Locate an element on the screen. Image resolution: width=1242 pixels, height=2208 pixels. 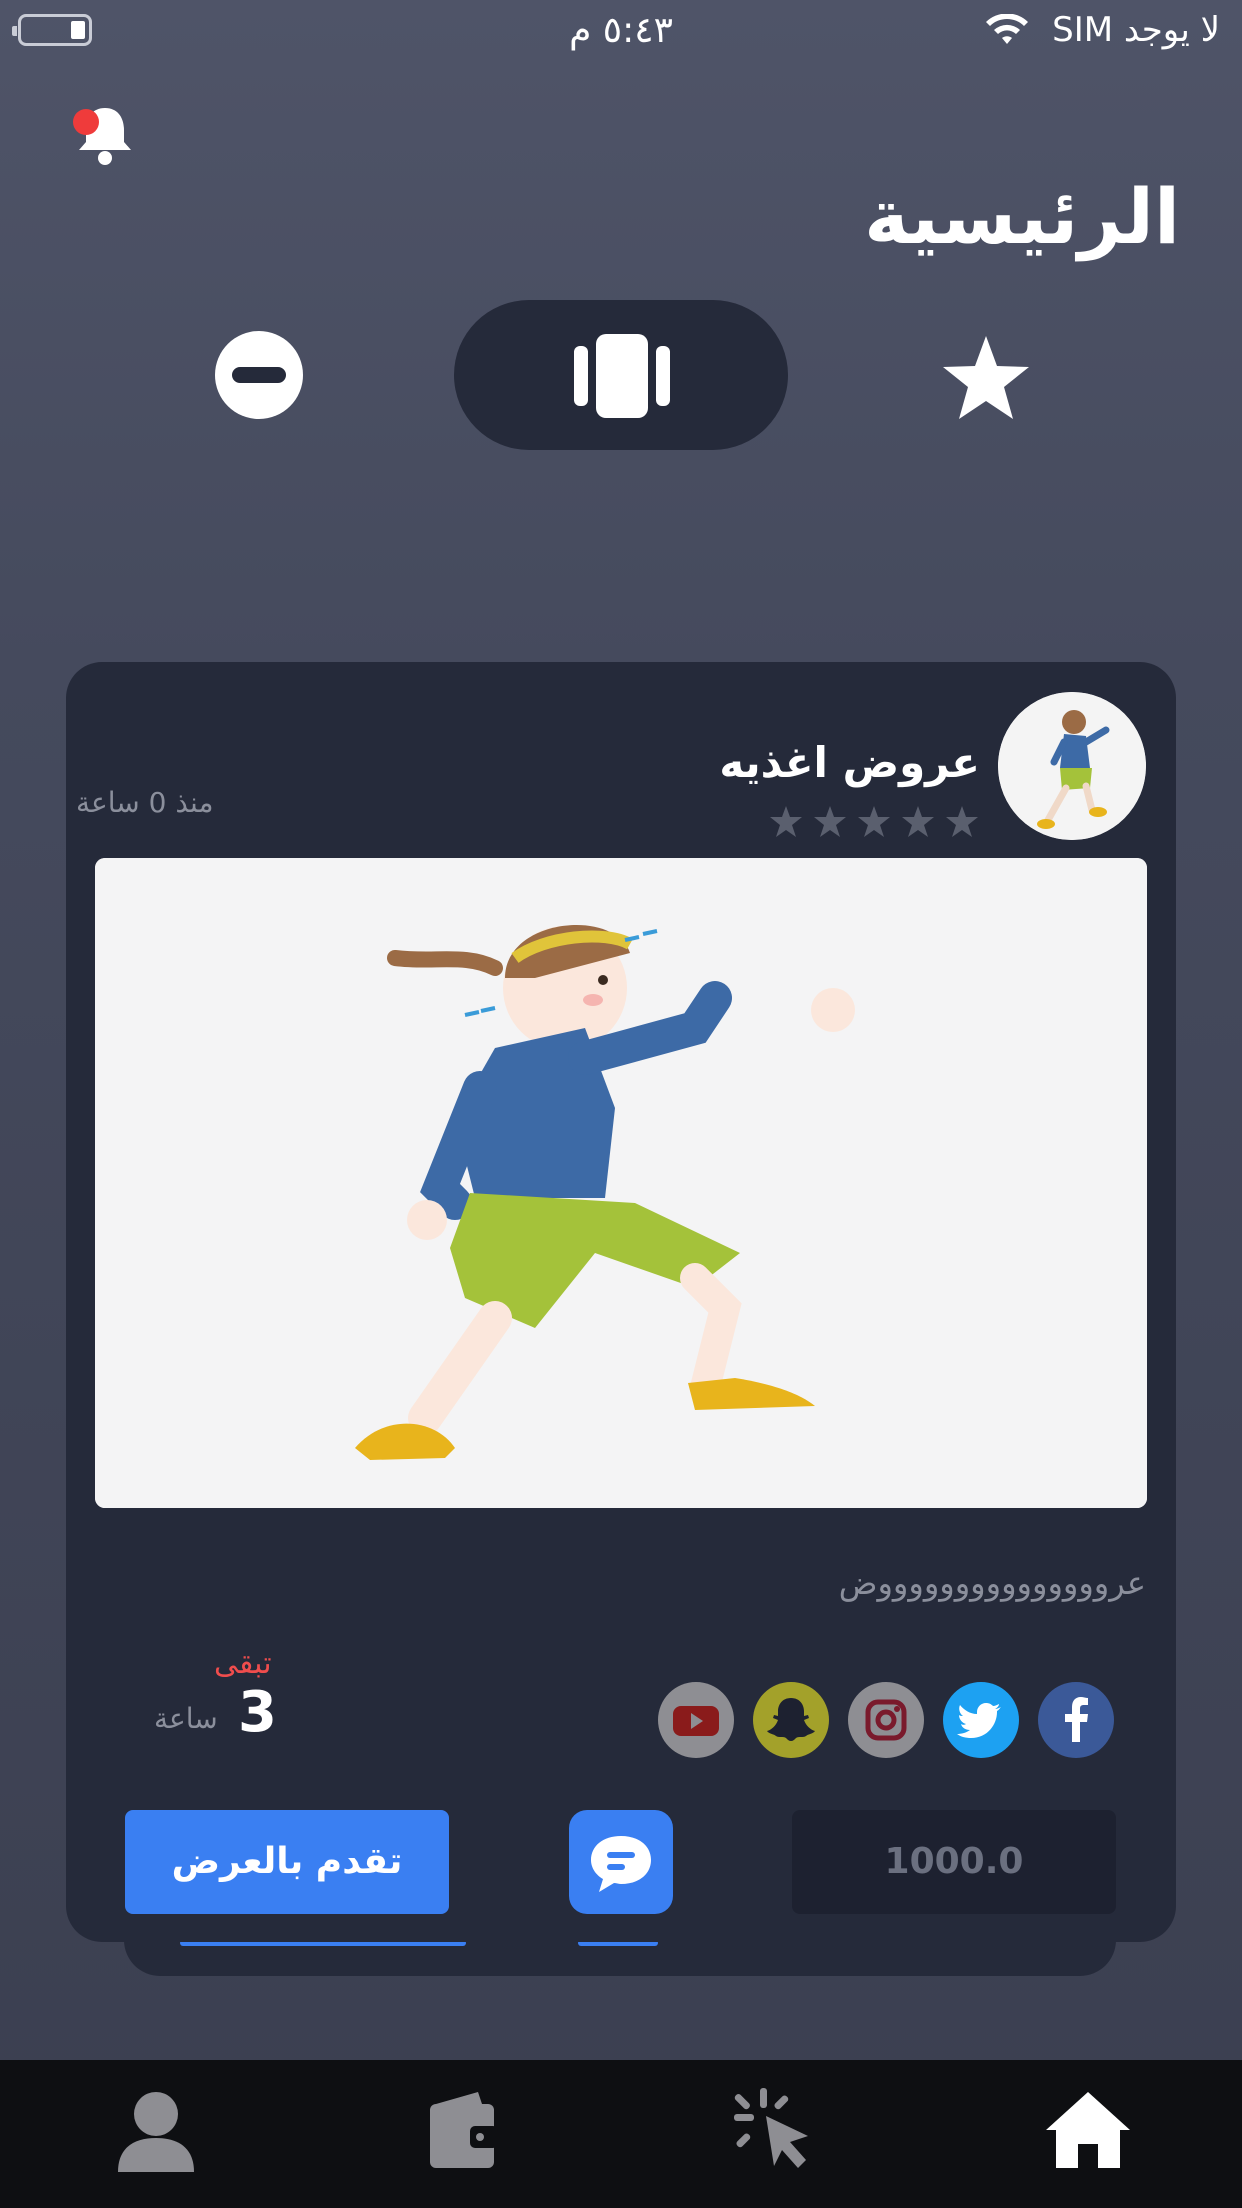
offer-description: عروووووووووووووووض is located at coordinates (992, 1583).